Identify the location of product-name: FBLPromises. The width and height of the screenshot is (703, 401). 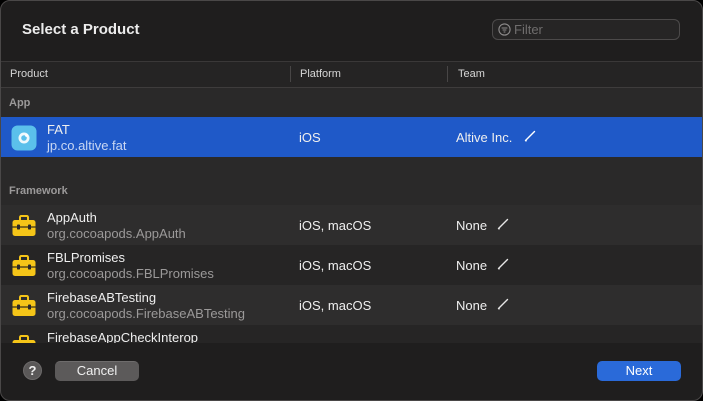
(86, 257).